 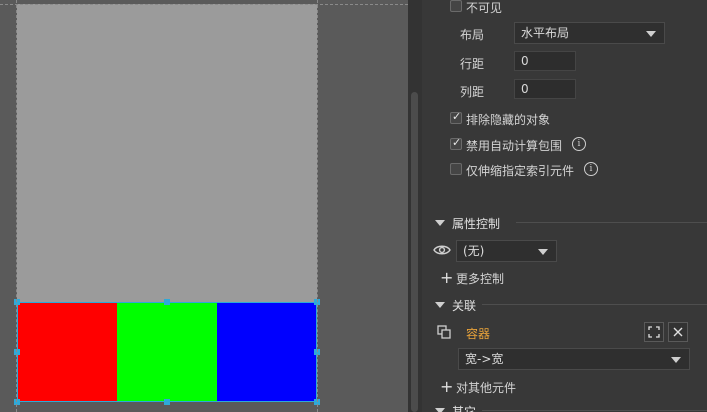 I want to click on guide-line-left, so click(x=16, y=206).